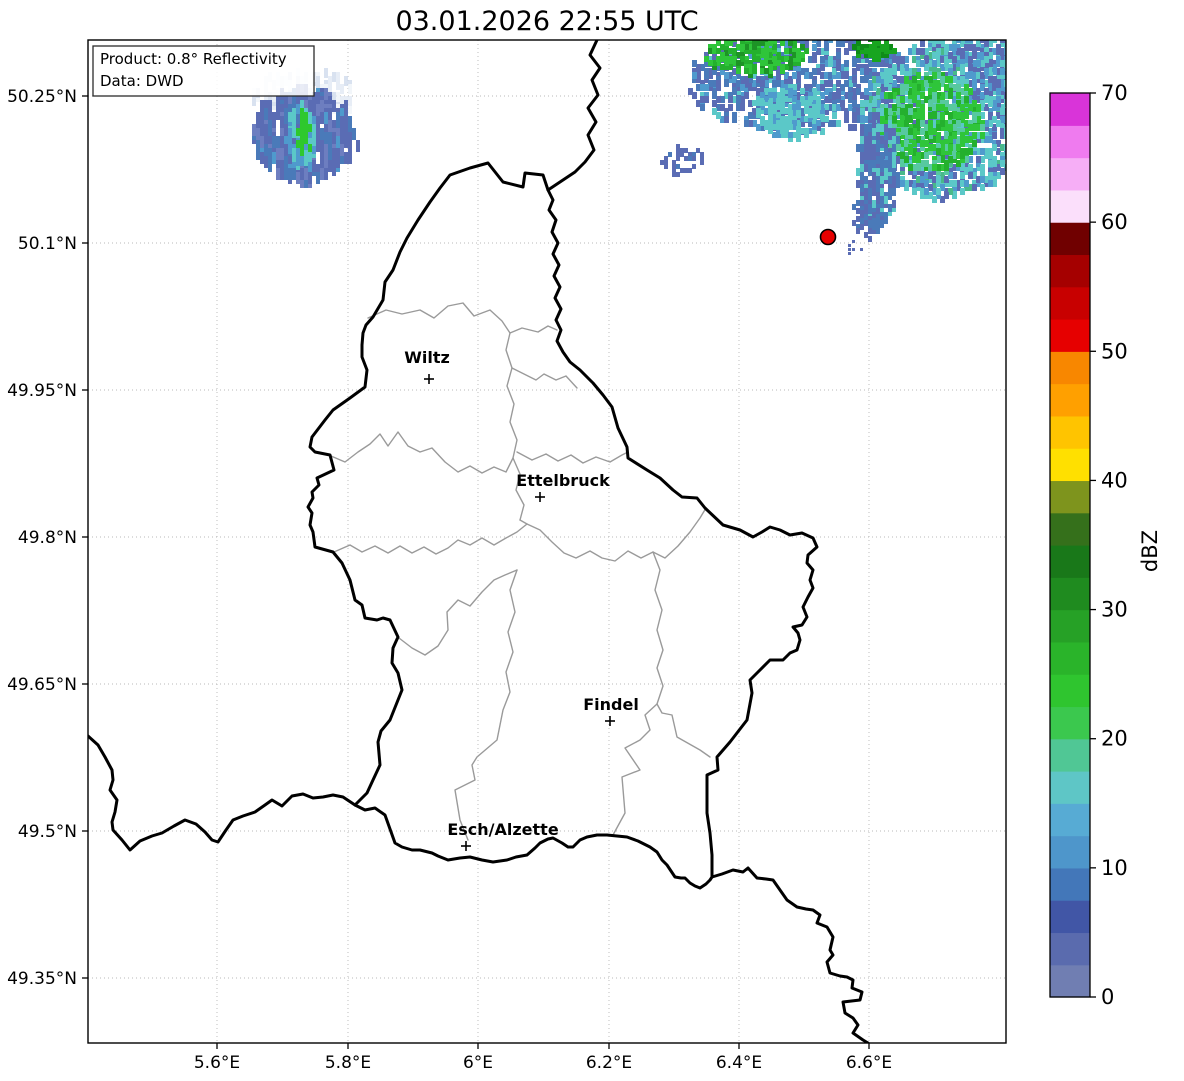 The image size is (1184, 1081). What do you see at coordinates (217, 1063) in the screenshot?
I see `x-axis-tick-label: 5.6°E` at bounding box center [217, 1063].